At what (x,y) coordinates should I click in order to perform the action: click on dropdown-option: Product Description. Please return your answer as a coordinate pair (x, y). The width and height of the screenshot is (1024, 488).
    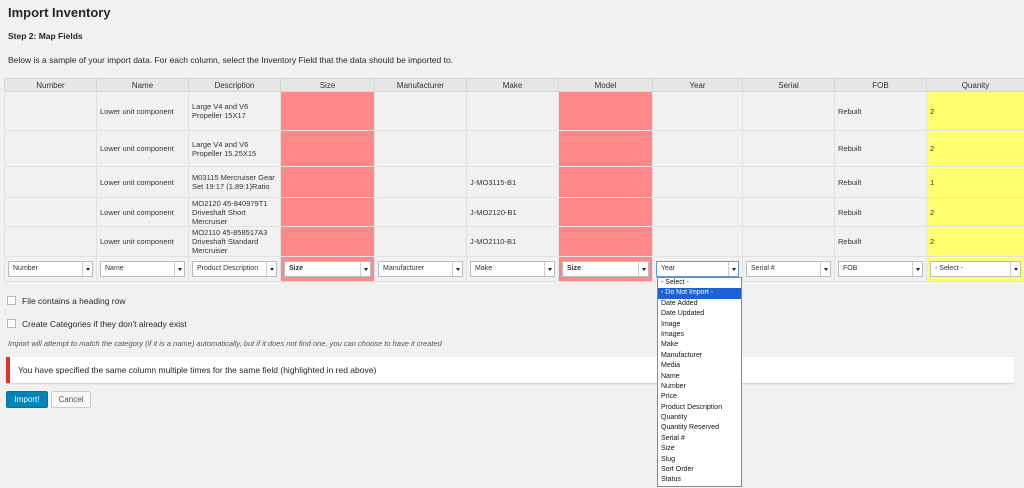
    Looking at the image, I should click on (699, 408).